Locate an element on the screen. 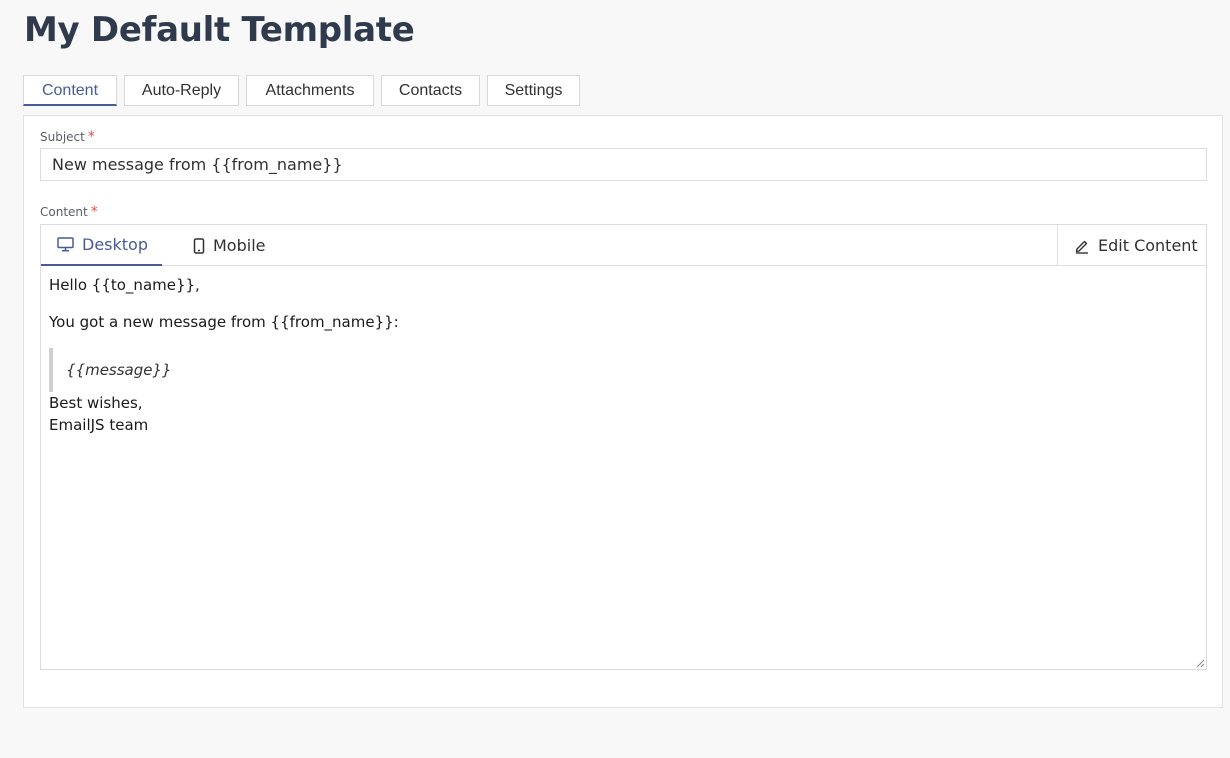 Image resolution: width=1230 pixels, height=758 pixels. edit-content-button: Edit Content is located at coordinates (1131, 245).